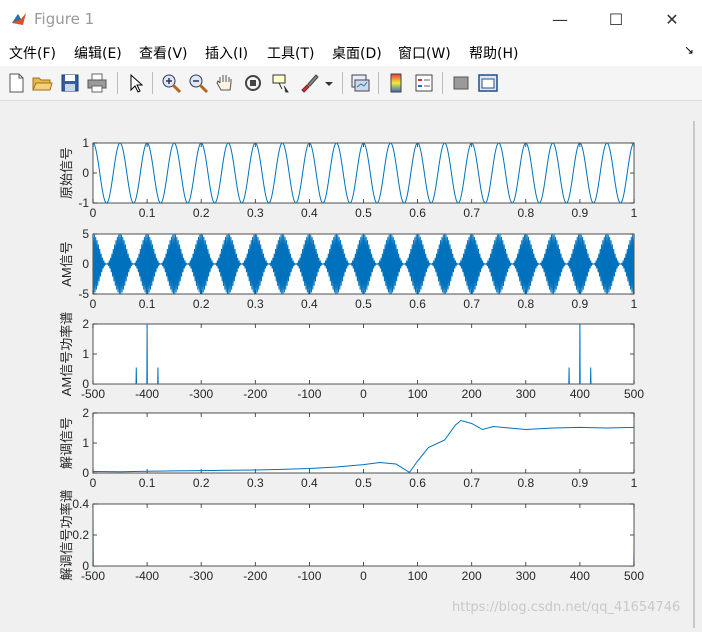 The height and width of the screenshot is (632, 702). What do you see at coordinates (66, 443) in the screenshot?
I see `y-axis-label: 解调信号` at bounding box center [66, 443].